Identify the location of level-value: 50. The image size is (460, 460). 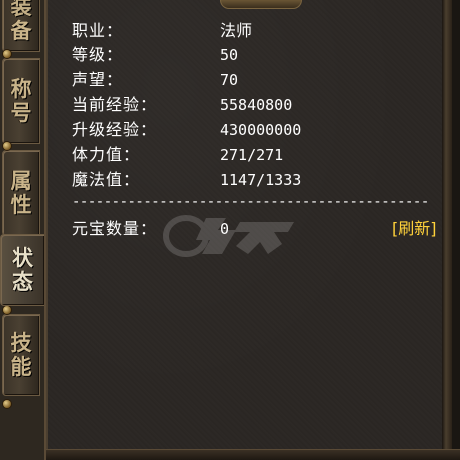
(229, 55).